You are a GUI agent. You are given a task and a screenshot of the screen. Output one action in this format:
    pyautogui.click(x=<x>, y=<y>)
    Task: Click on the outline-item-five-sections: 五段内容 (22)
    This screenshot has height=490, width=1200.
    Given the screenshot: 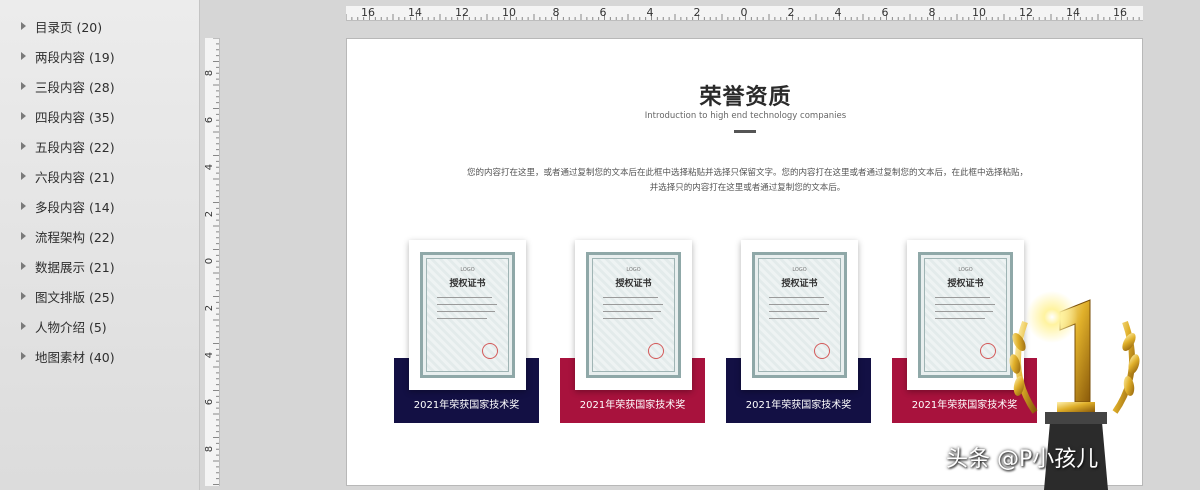 What is the action you would take?
    pyautogui.click(x=68, y=146)
    